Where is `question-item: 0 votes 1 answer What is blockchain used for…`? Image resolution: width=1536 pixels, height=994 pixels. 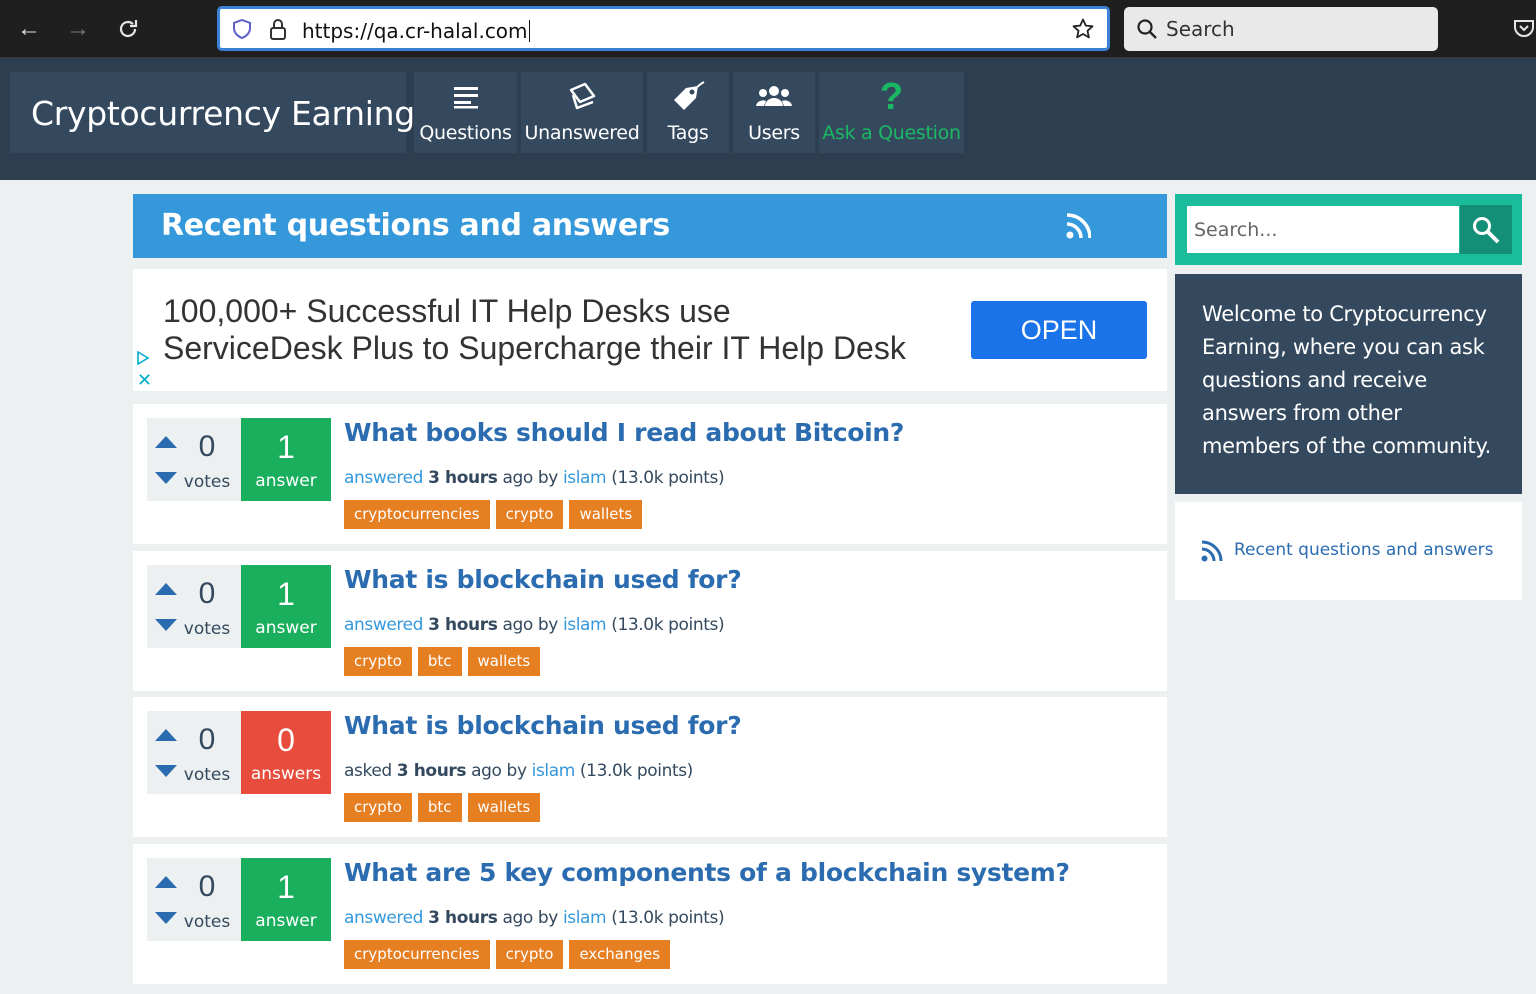
question-item: 0 votes 1 answer What is blockchain used for… is located at coordinates (650, 621).